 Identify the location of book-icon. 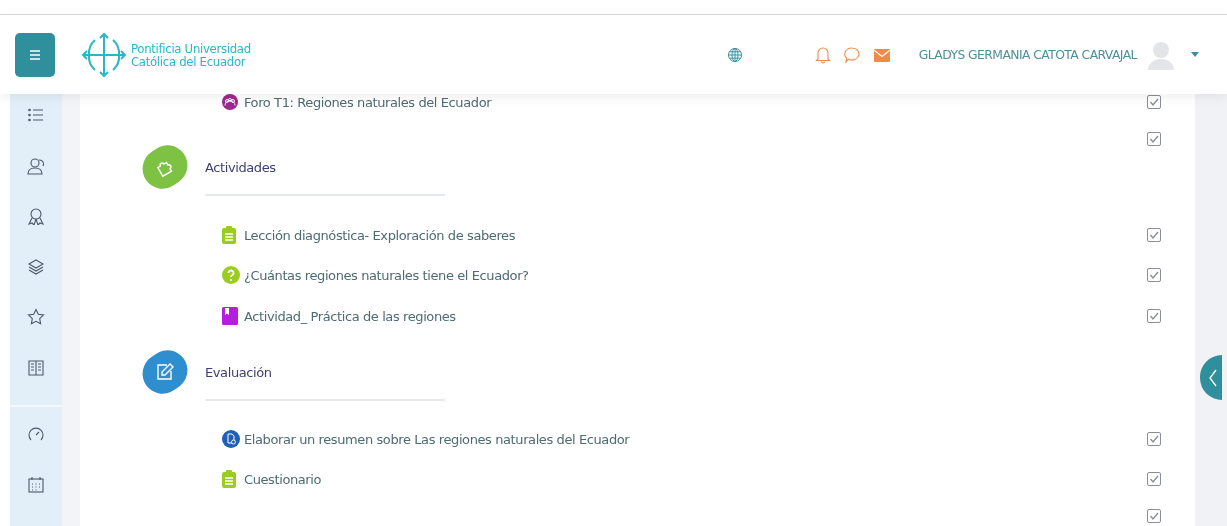
(36, 367).